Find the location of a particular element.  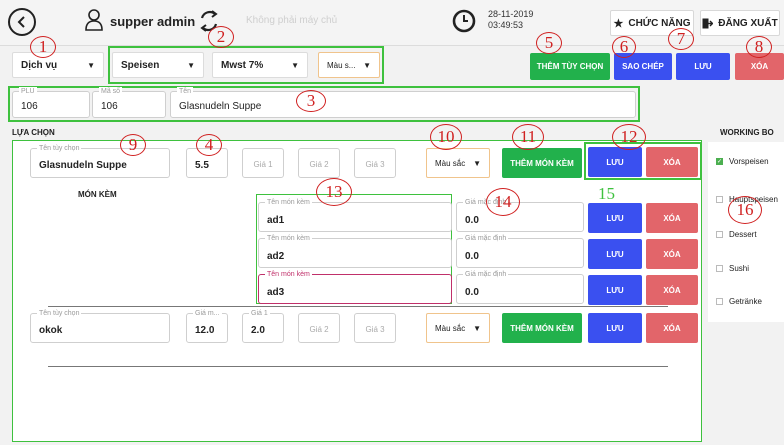

side-dish-name-field: Tên món kèm ad1 is located at coordinates (355, 215).